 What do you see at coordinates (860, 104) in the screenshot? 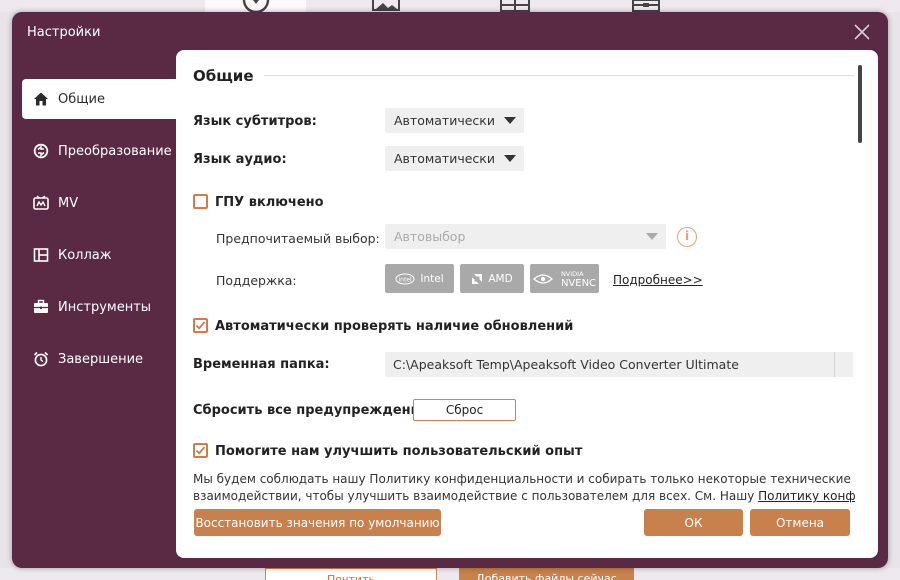
I see `scrollbar` at bounding box center [860, 104].